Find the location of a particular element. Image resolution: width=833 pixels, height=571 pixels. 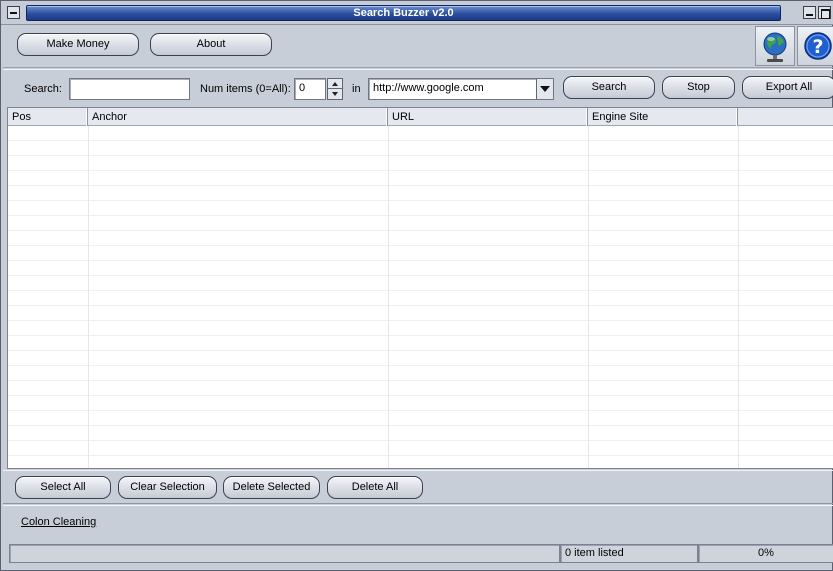

num-items-stepper is located at coordinates (335, 89).